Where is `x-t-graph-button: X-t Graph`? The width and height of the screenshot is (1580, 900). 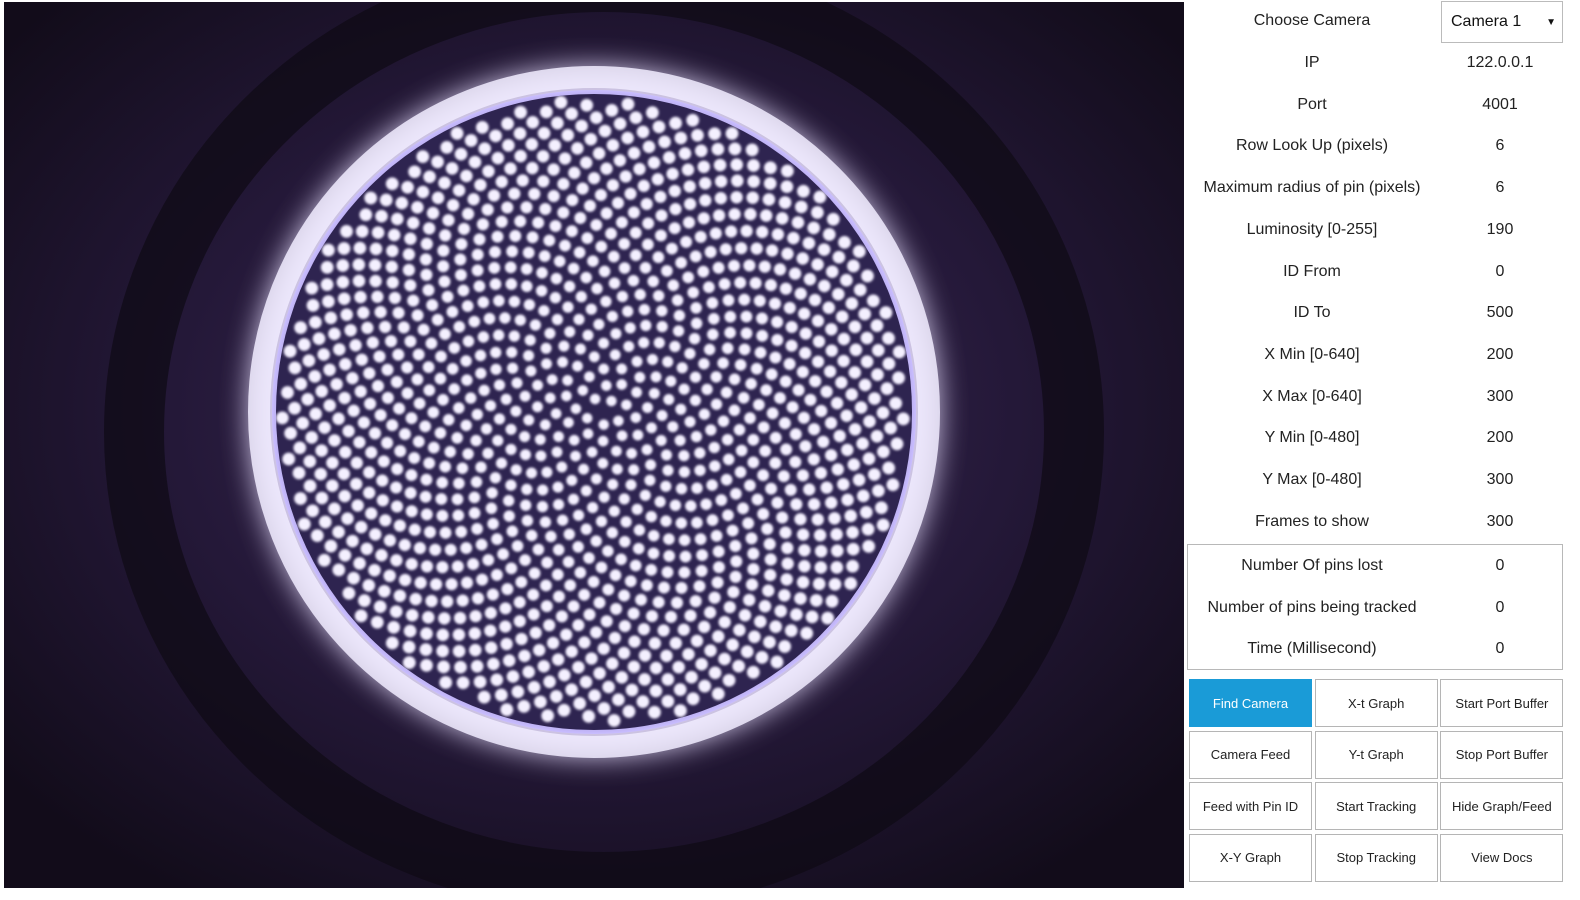 x-t-graph-button: X-t Graph is located at coordinates (1376, 703).